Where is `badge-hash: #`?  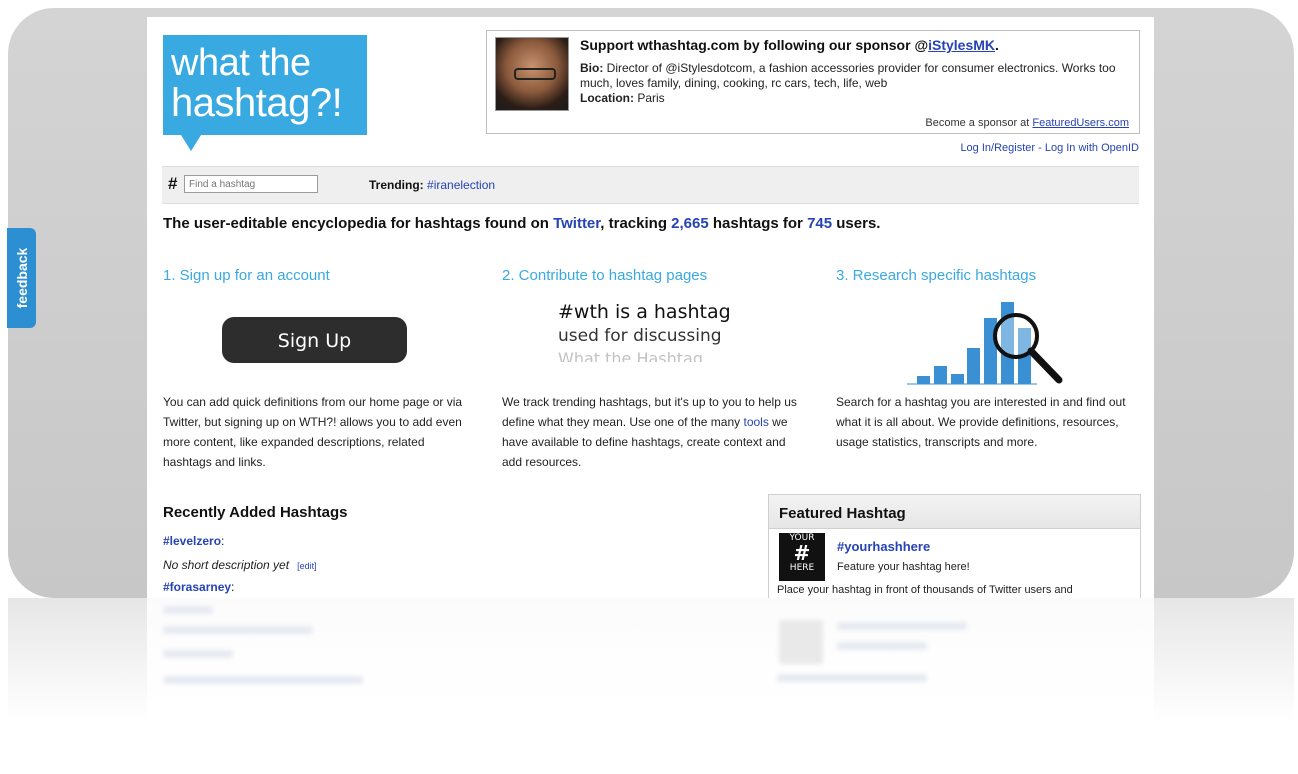
badge-hash: # is located at coordinates (802, 553).